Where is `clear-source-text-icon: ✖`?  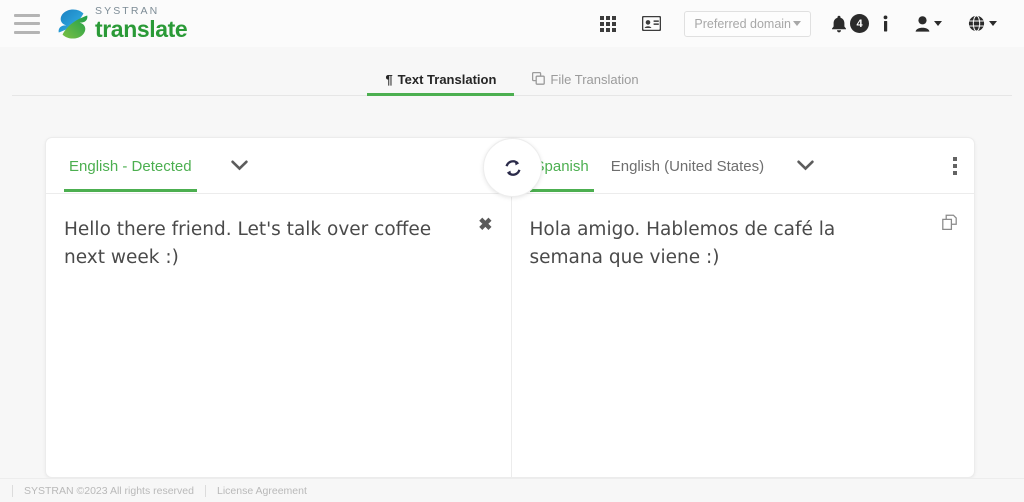 clear-source-text-icon: ✖ is located at coordinates (485, 224).